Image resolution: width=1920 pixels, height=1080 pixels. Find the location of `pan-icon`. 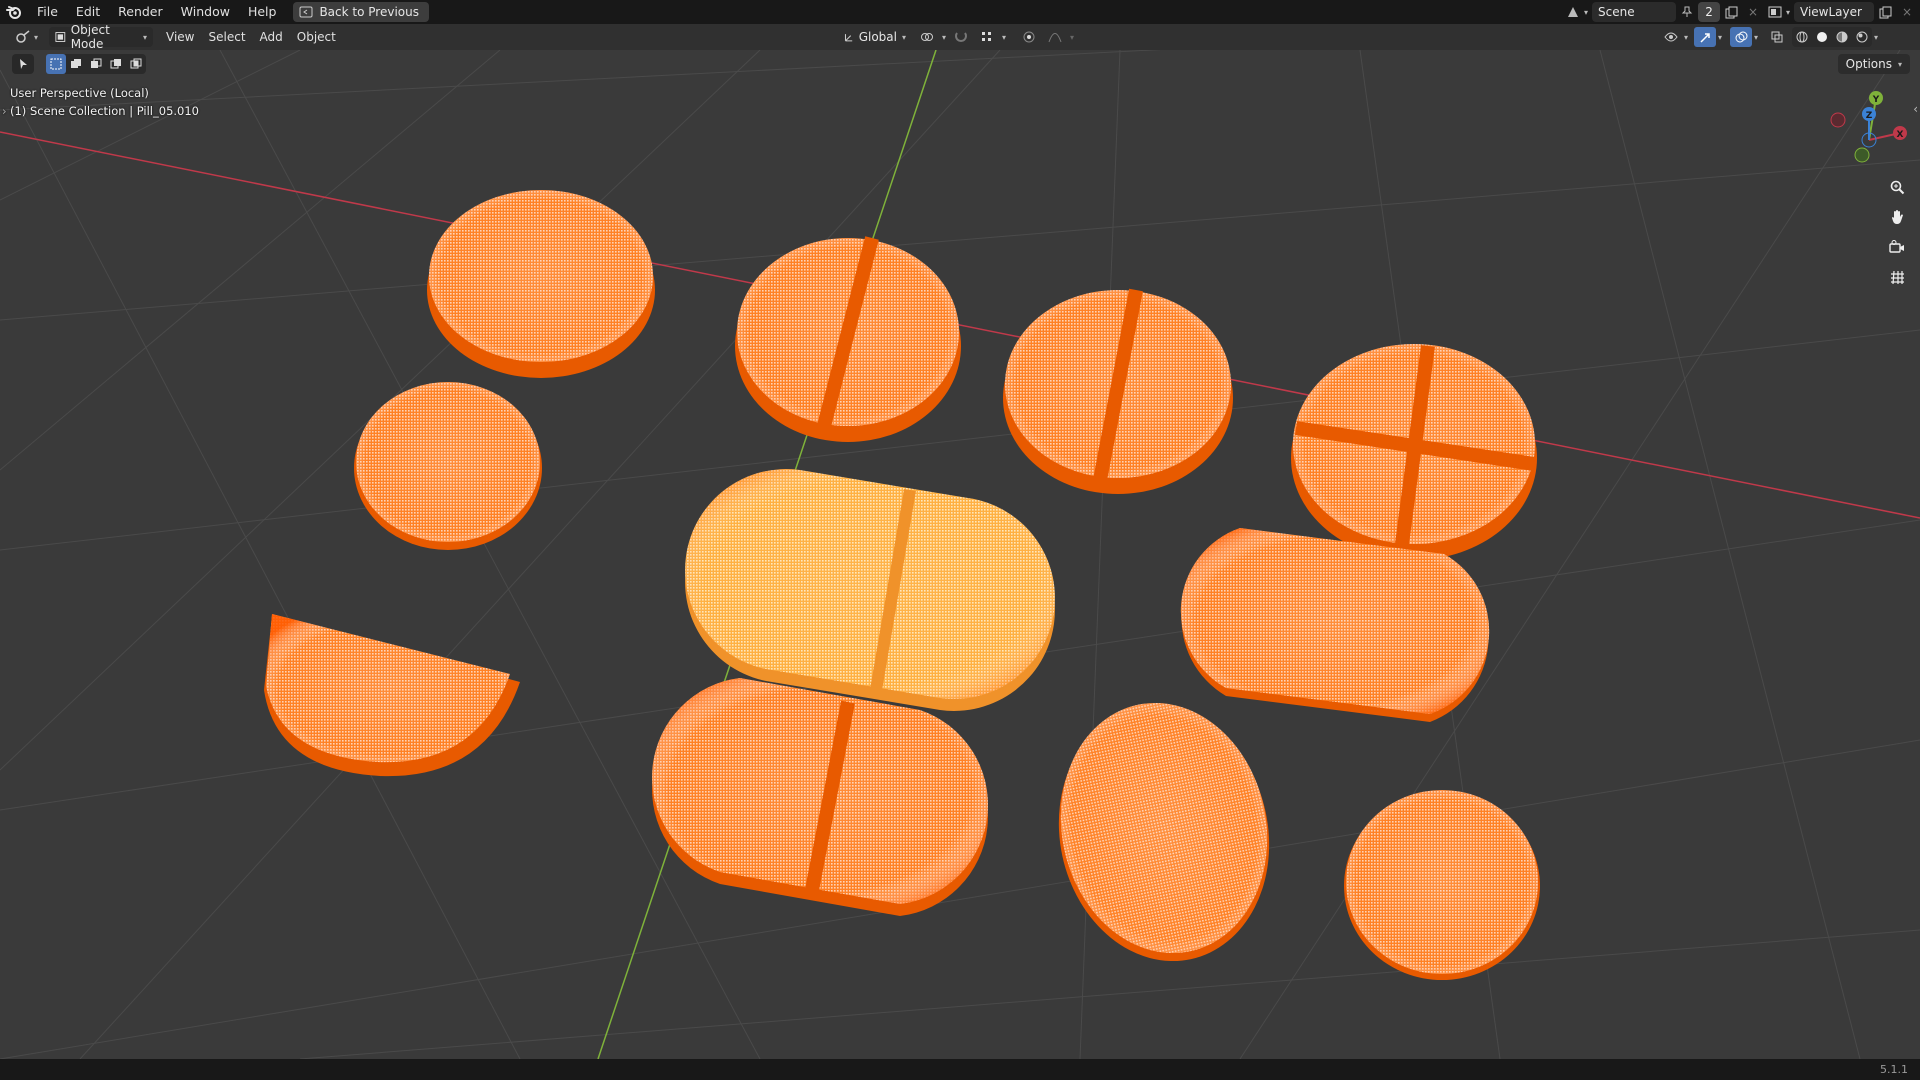

pan-icon is located at coordinates (1897, 217).